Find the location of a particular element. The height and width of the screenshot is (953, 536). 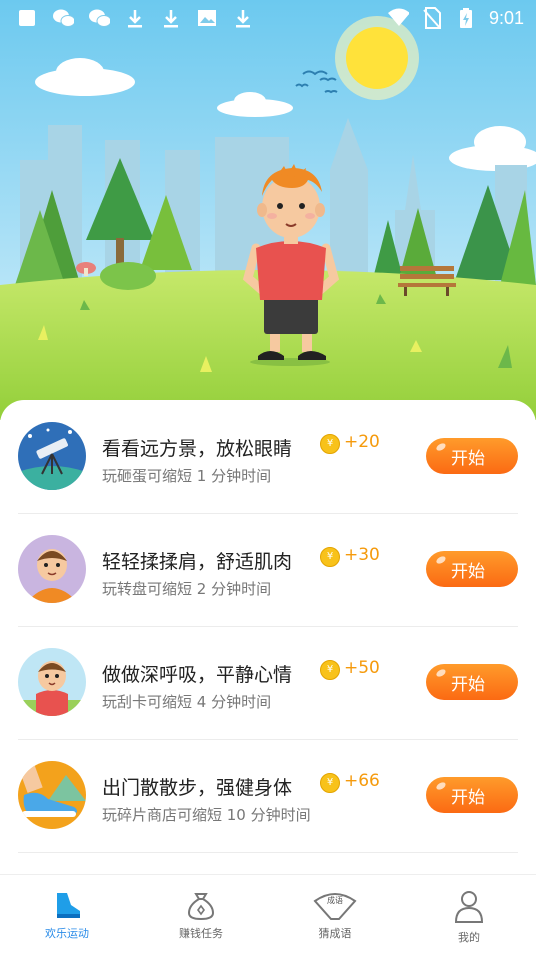

money-bag-icon is located at coordinates (201, 907).